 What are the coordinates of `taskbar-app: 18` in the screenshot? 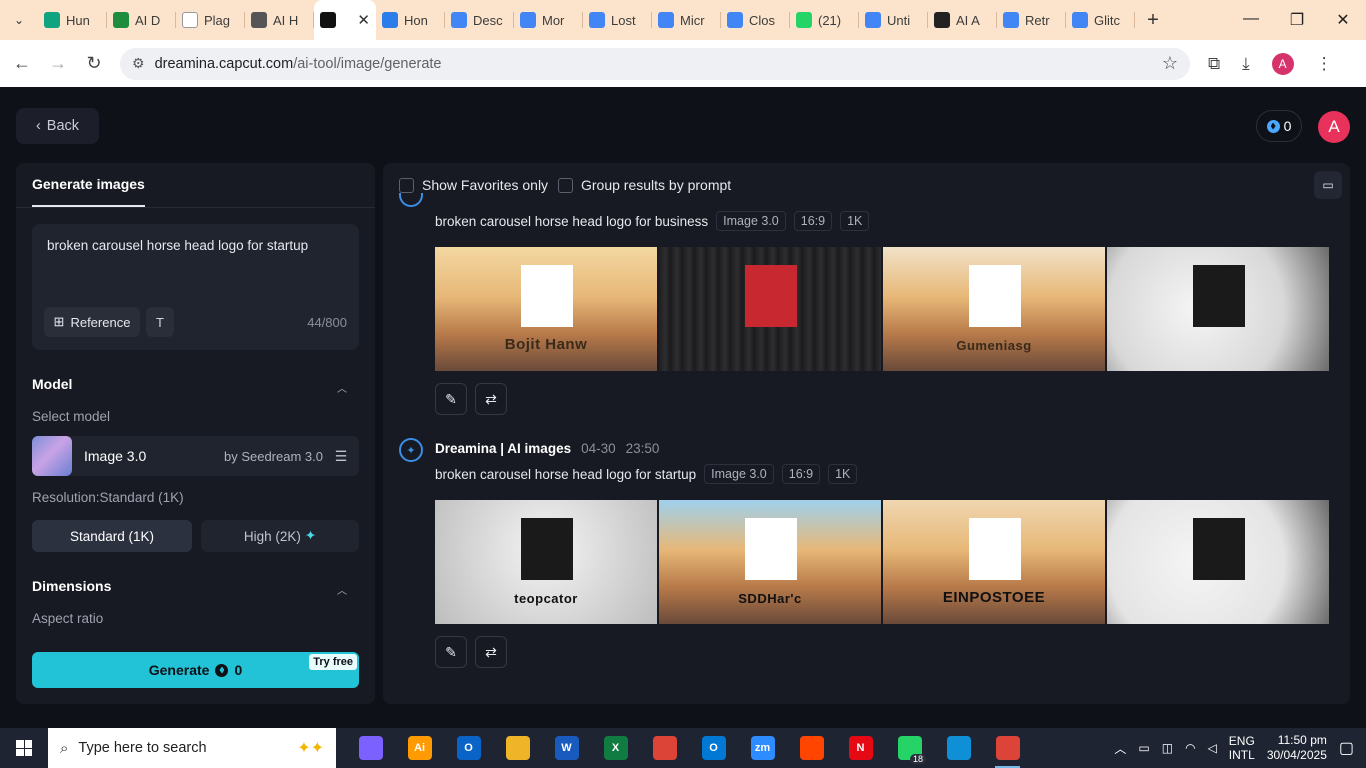 It's located at (909, 748).